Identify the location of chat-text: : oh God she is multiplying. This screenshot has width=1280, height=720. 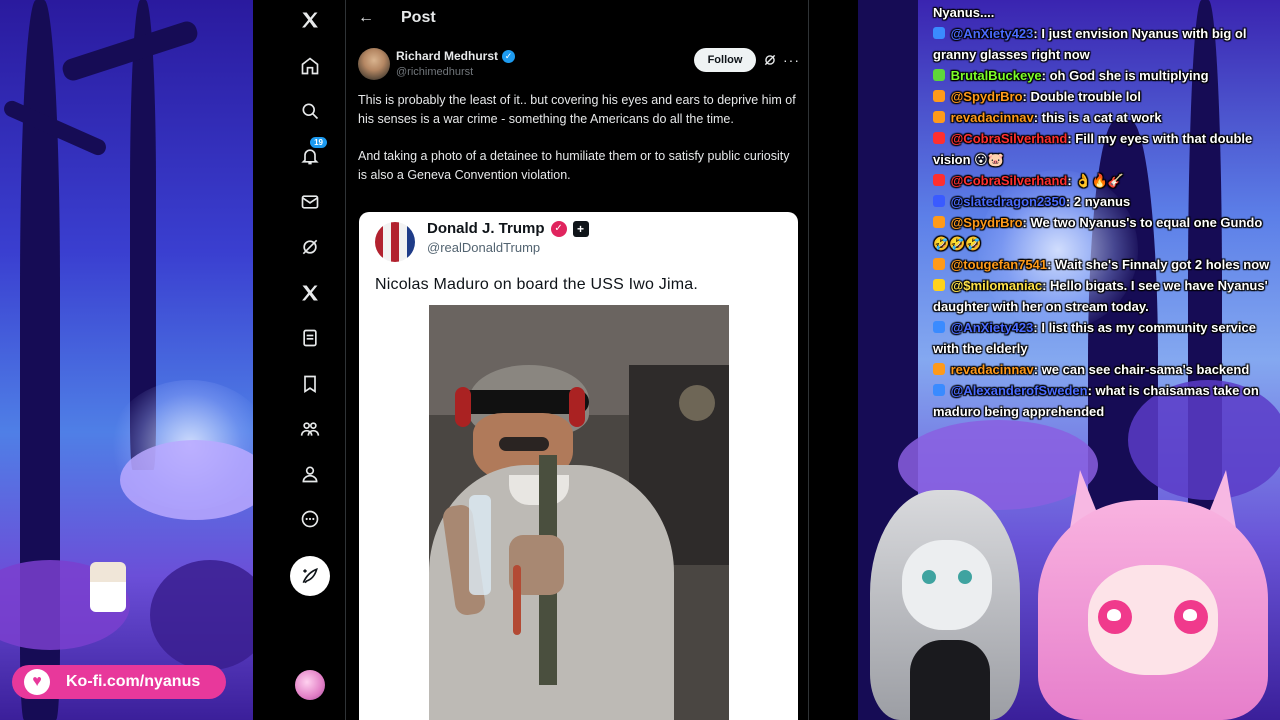
(1125, 75).